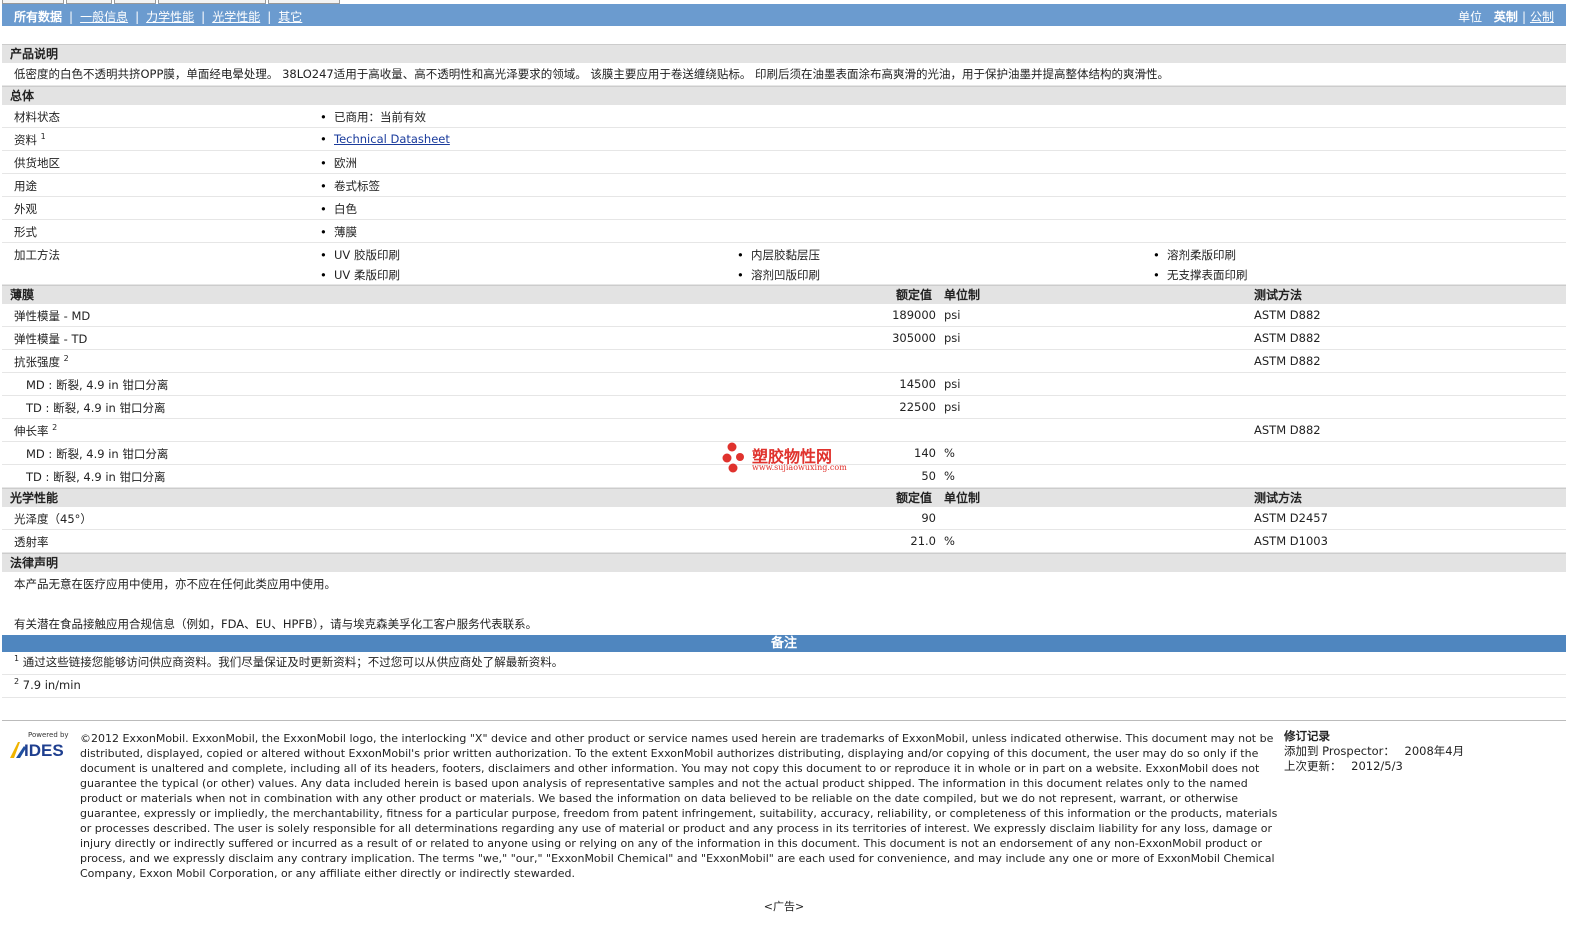 This screenshot has height=925, width=1584. Describe the element at coordinates (1291, 541) in the screenshot. I see `test-method: ASTM D1003` at that location.